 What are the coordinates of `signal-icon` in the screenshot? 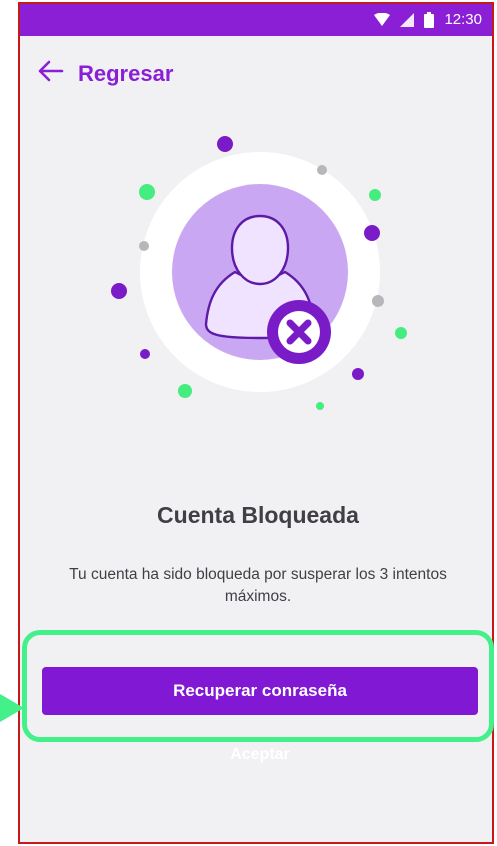 It's located at (407, 19).